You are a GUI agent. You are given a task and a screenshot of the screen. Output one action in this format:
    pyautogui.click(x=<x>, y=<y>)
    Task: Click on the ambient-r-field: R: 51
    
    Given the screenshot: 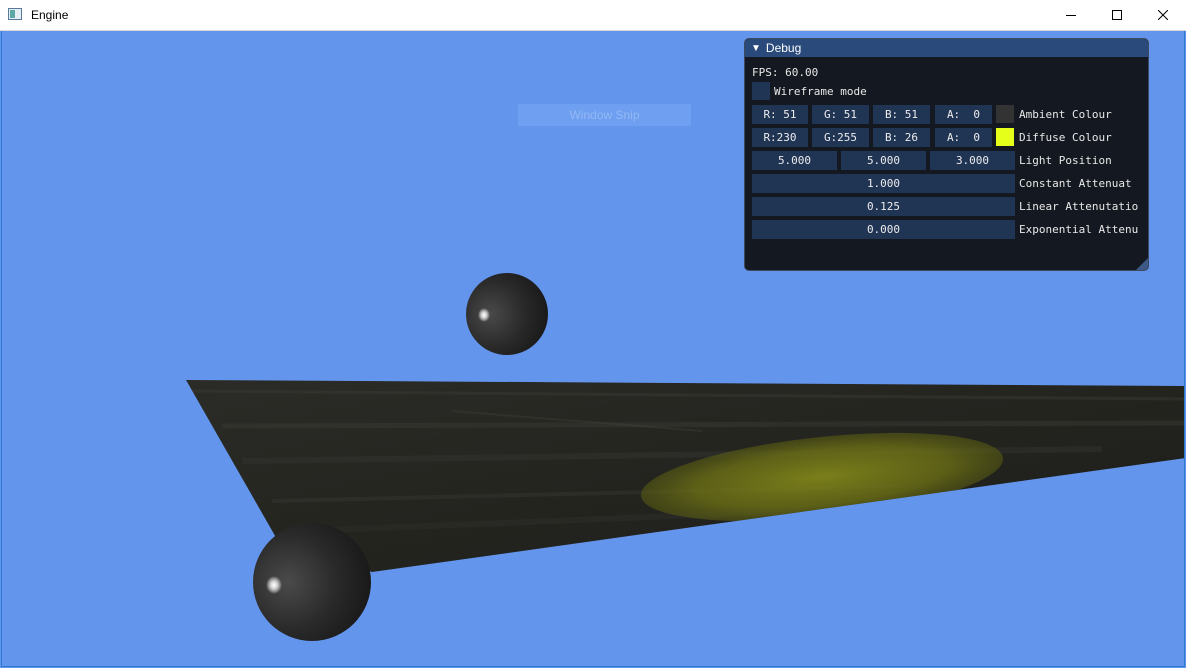 What is the action you would take?
    pyautogui.click(x=780, y=114)
    